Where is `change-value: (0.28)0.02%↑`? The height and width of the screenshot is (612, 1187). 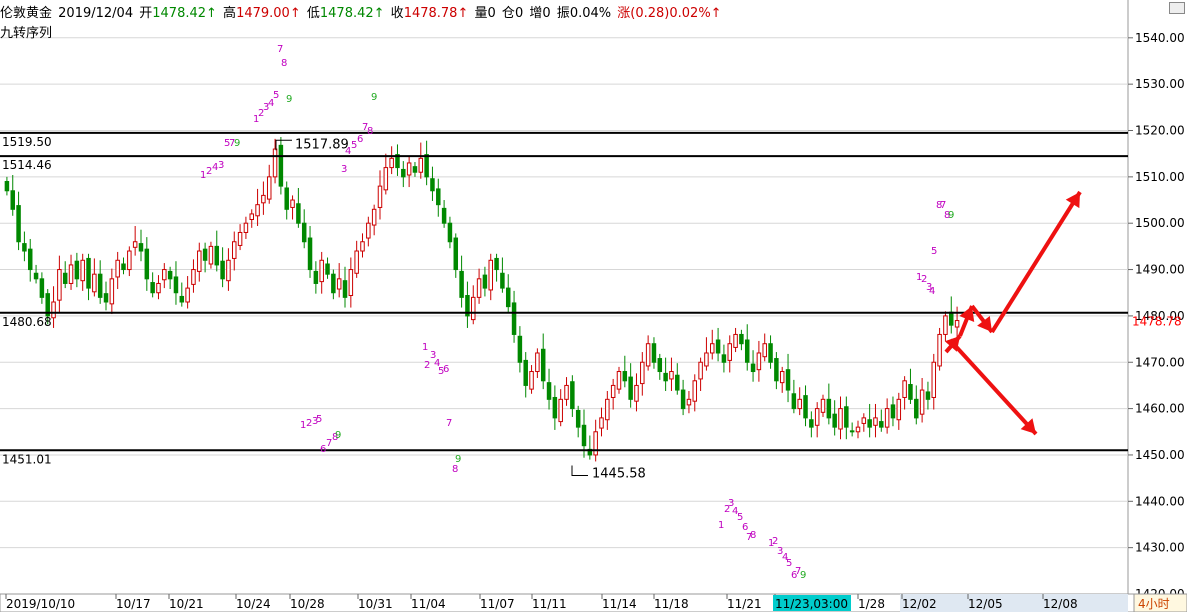 change-value: (0.28)0.02%↑ is located at coordinates (676, 13).